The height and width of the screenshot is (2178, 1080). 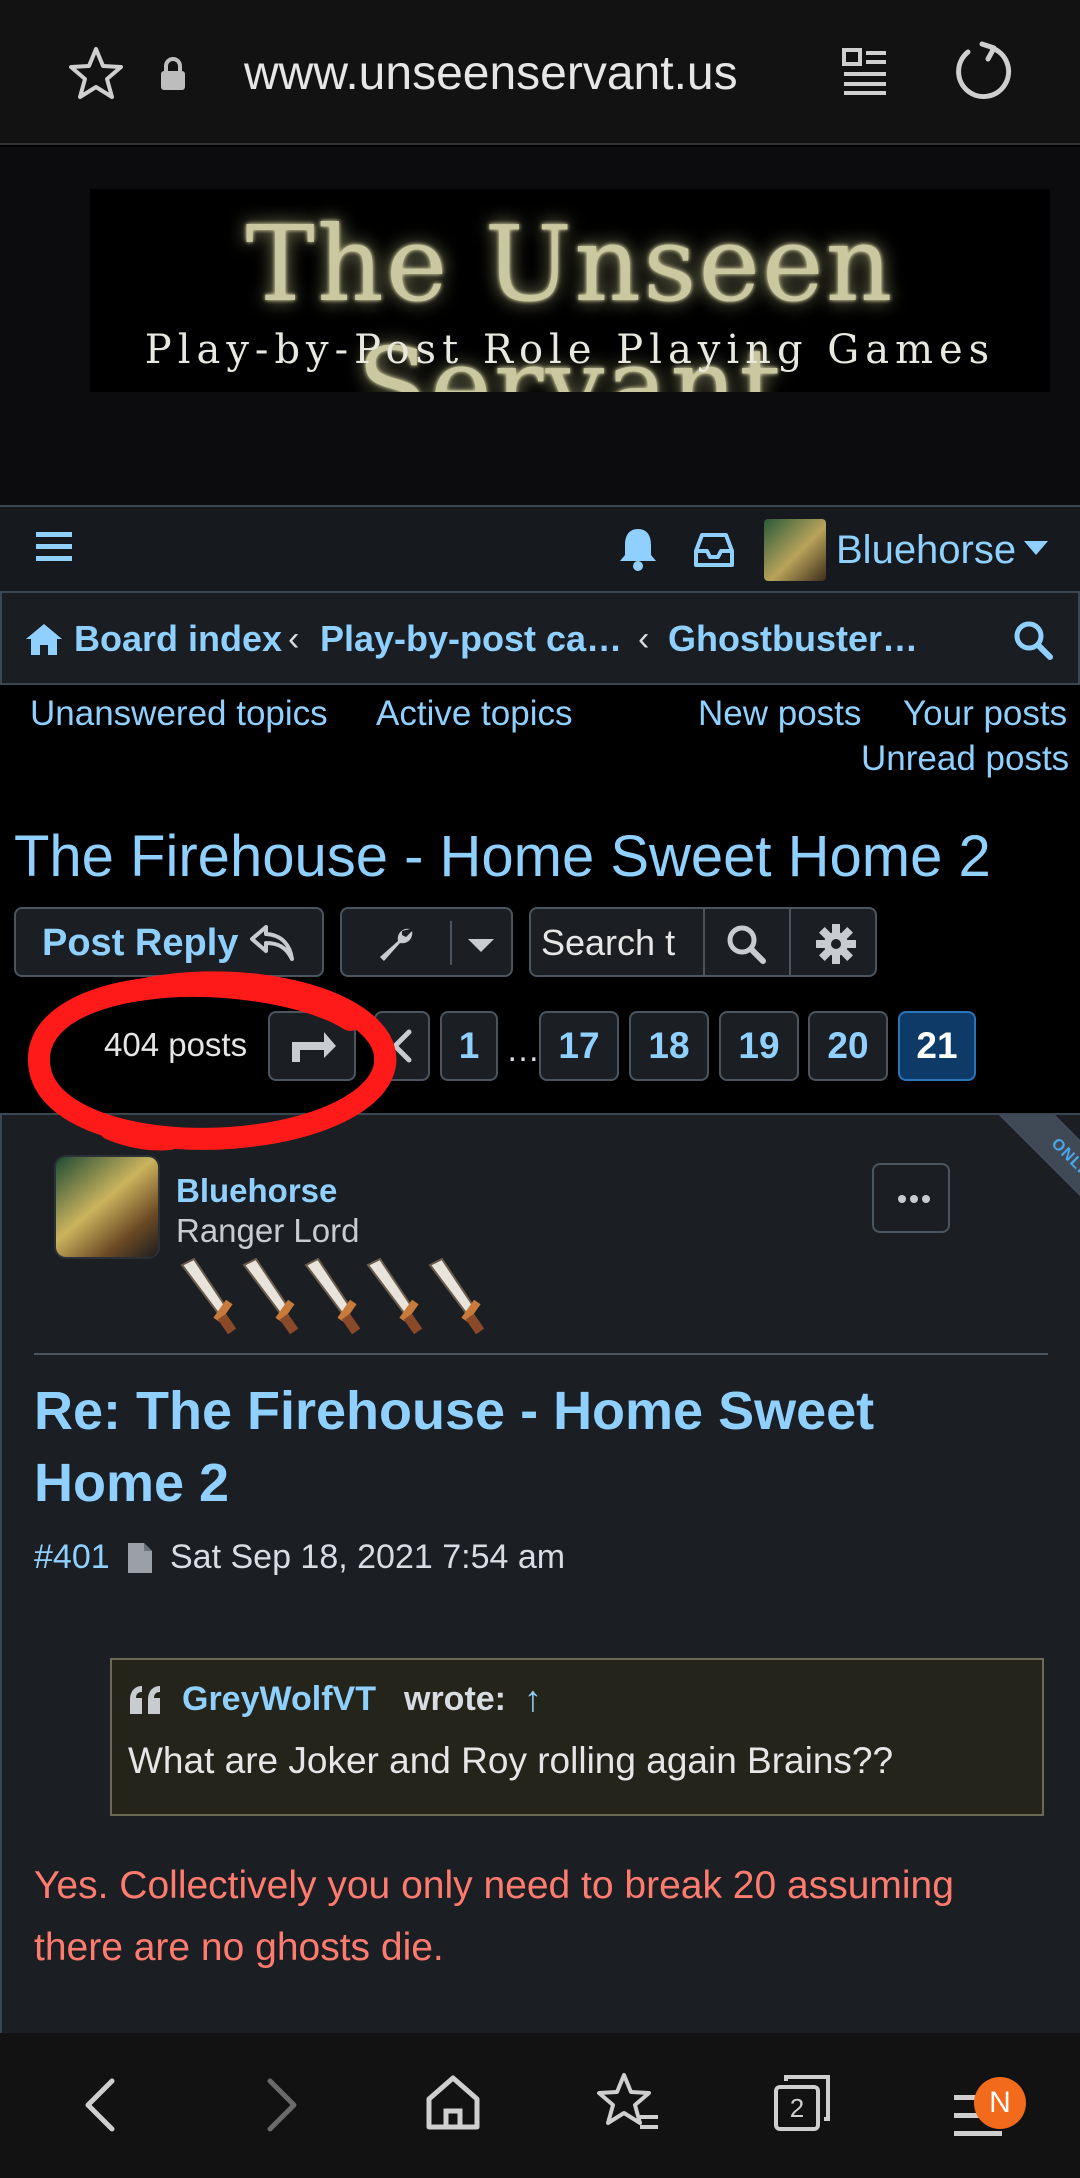 What do you see at coordinates (714, 549) in the screenshot?
I see `private-messages-inbox-icon` at bounding box center [714, 549].